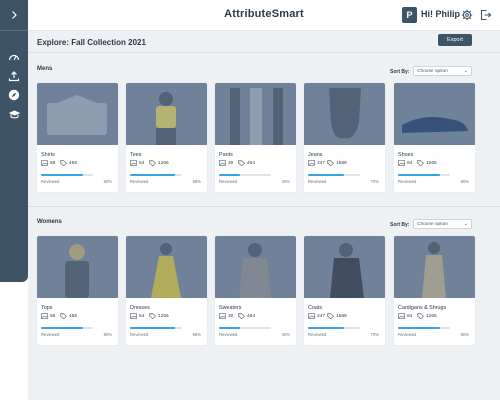 The height and width of the screenshot is (400, 500). Describe the element at coordinates (107, 181) in the screenshot. I see `progress-percent: 80%` at that location.